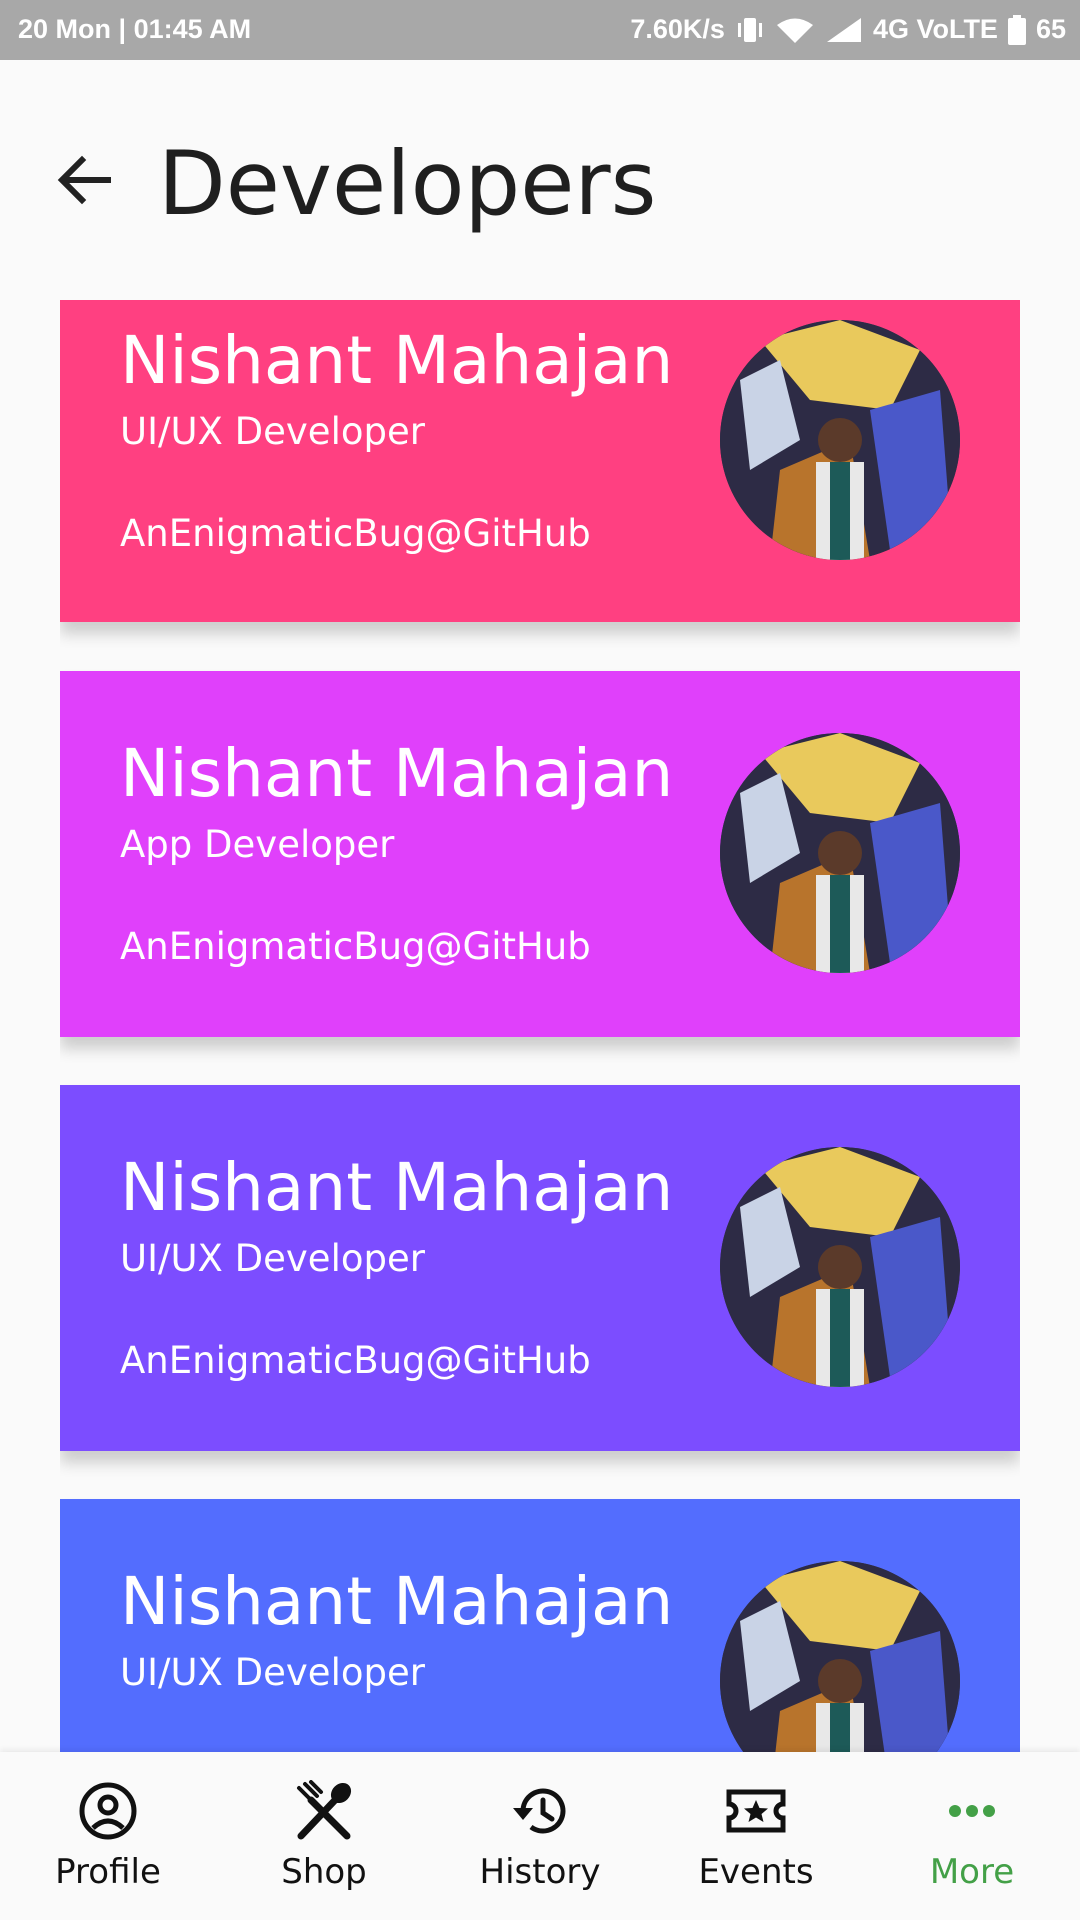  What do you see at coordinates (756, 1836) in the screenshot?
I see `nav-events: Events` at bounding box center [756, 1836].